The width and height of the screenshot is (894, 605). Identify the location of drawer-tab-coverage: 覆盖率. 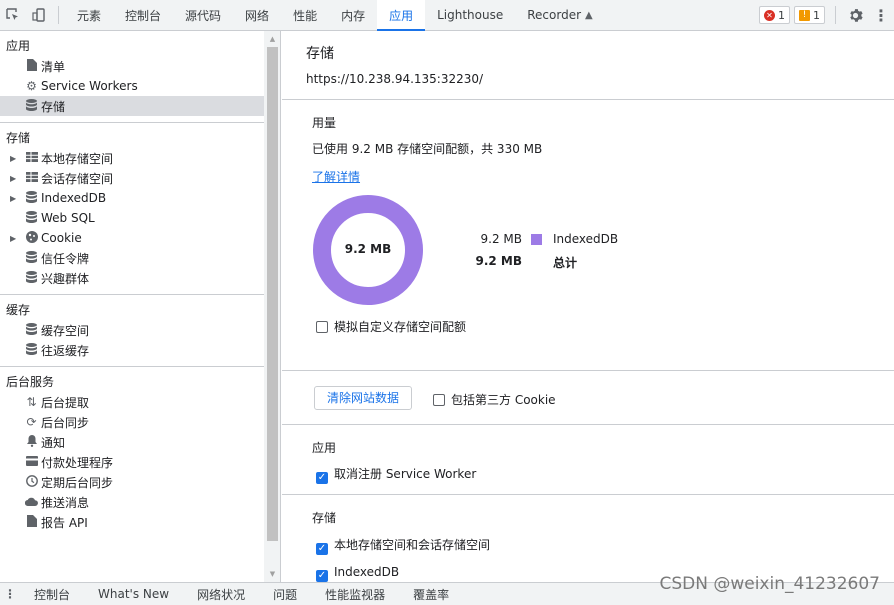
(431, 594).